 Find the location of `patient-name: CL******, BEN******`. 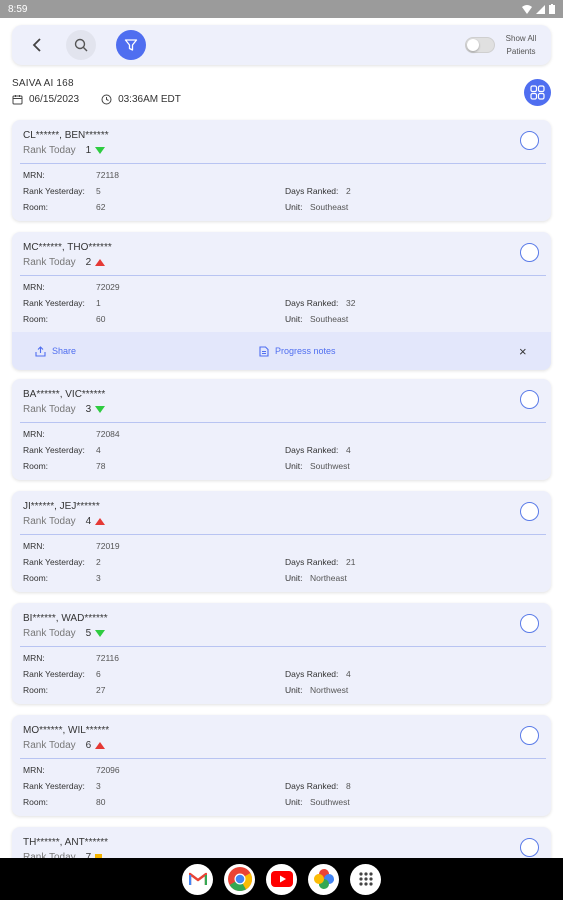

patient-name: CL******, BEN****** is located at coordinates (66, 135).